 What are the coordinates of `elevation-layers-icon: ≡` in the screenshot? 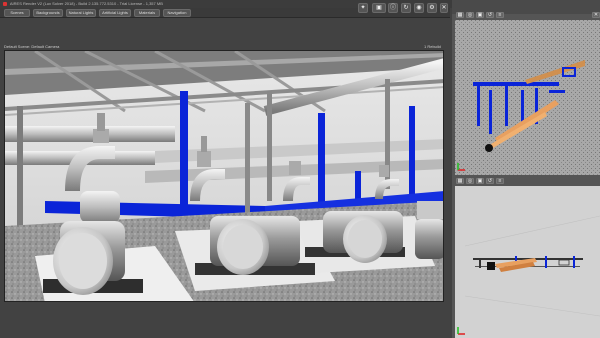 It's located at (500, 181).